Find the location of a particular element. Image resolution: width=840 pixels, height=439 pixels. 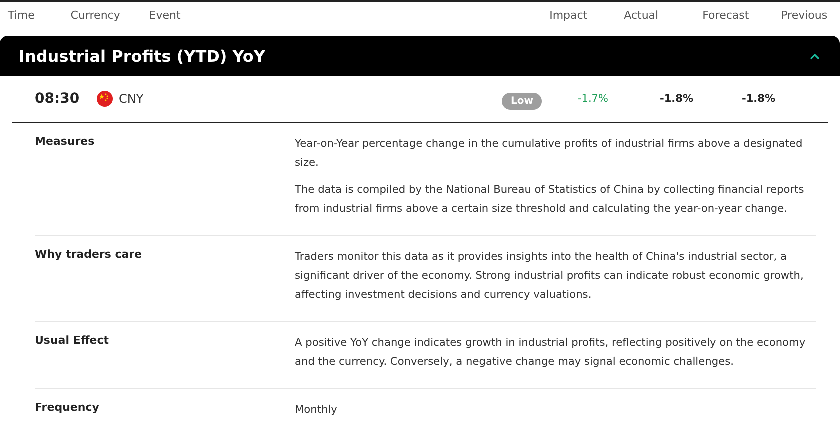

detail-text: A positive YoY change indicates growth in industrial profits, reflecting positively on the economy and the currency. Conversely, a negative change may signal economic challenges. is located at coordinates (551, 353).